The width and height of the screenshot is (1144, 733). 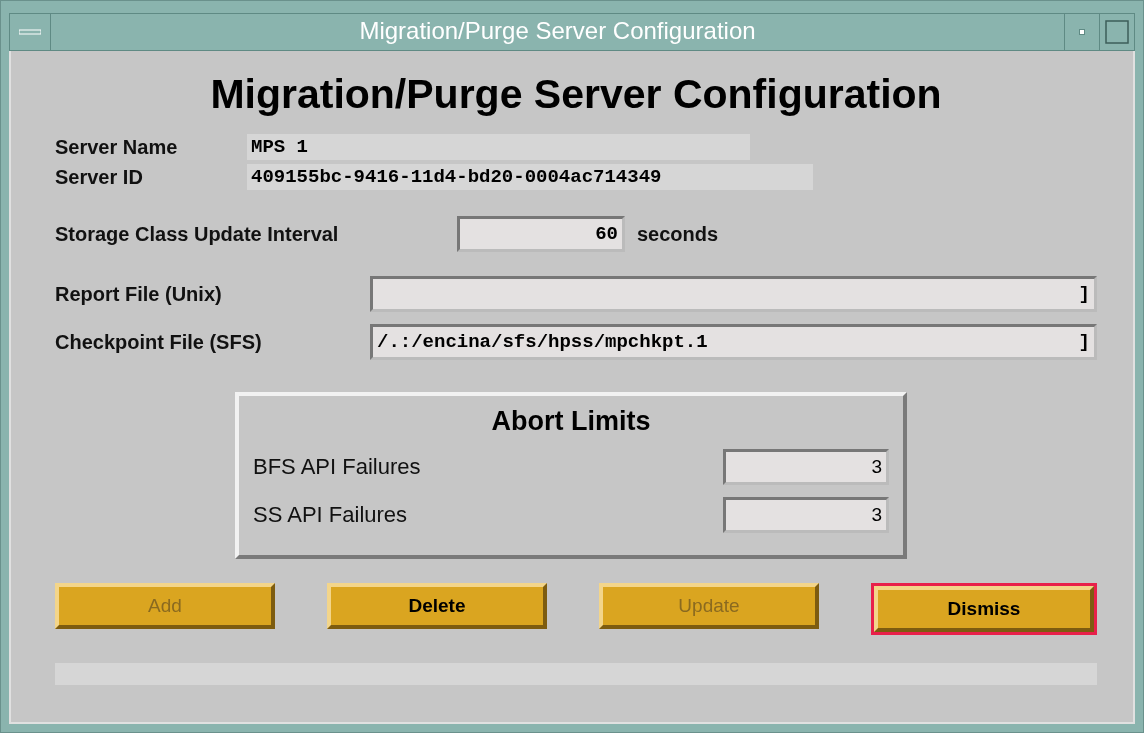 What do you see at coordinates (159, 342) in the screenshot?
I see `field-label: Checkpoint File (SFS)` at bounding box center [159, 342].